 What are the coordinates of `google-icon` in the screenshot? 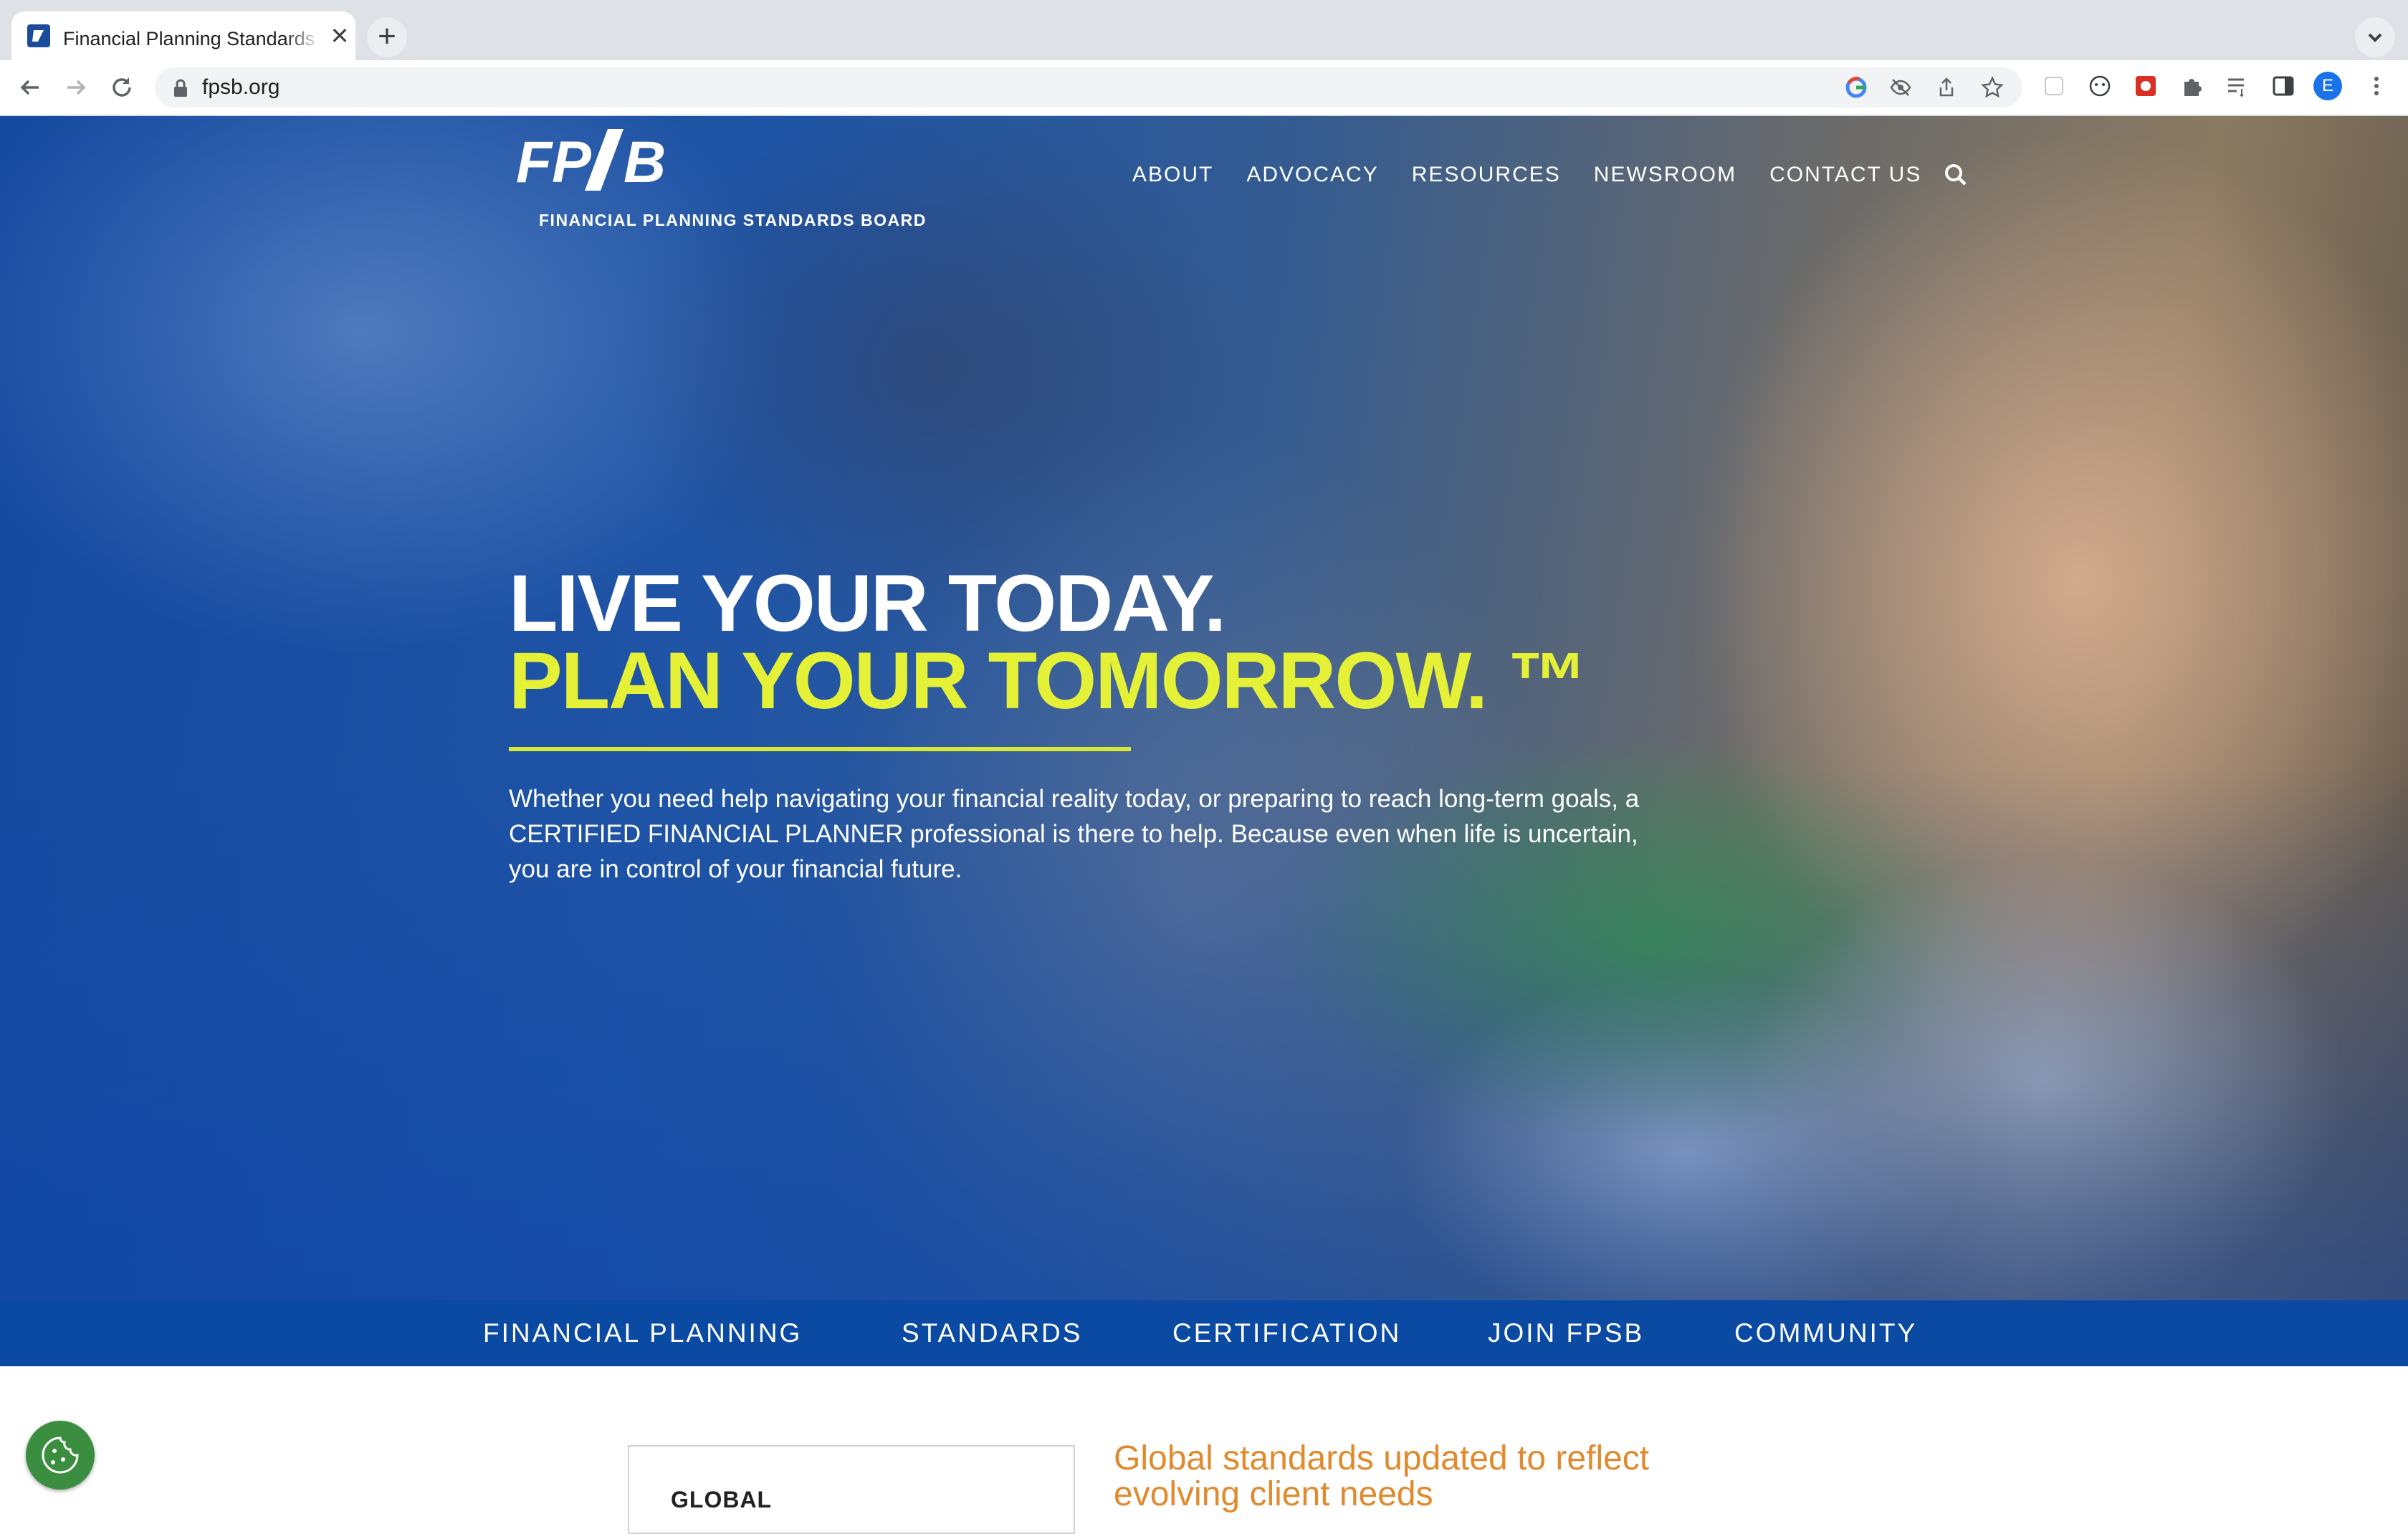 It's located at (1856, 87).